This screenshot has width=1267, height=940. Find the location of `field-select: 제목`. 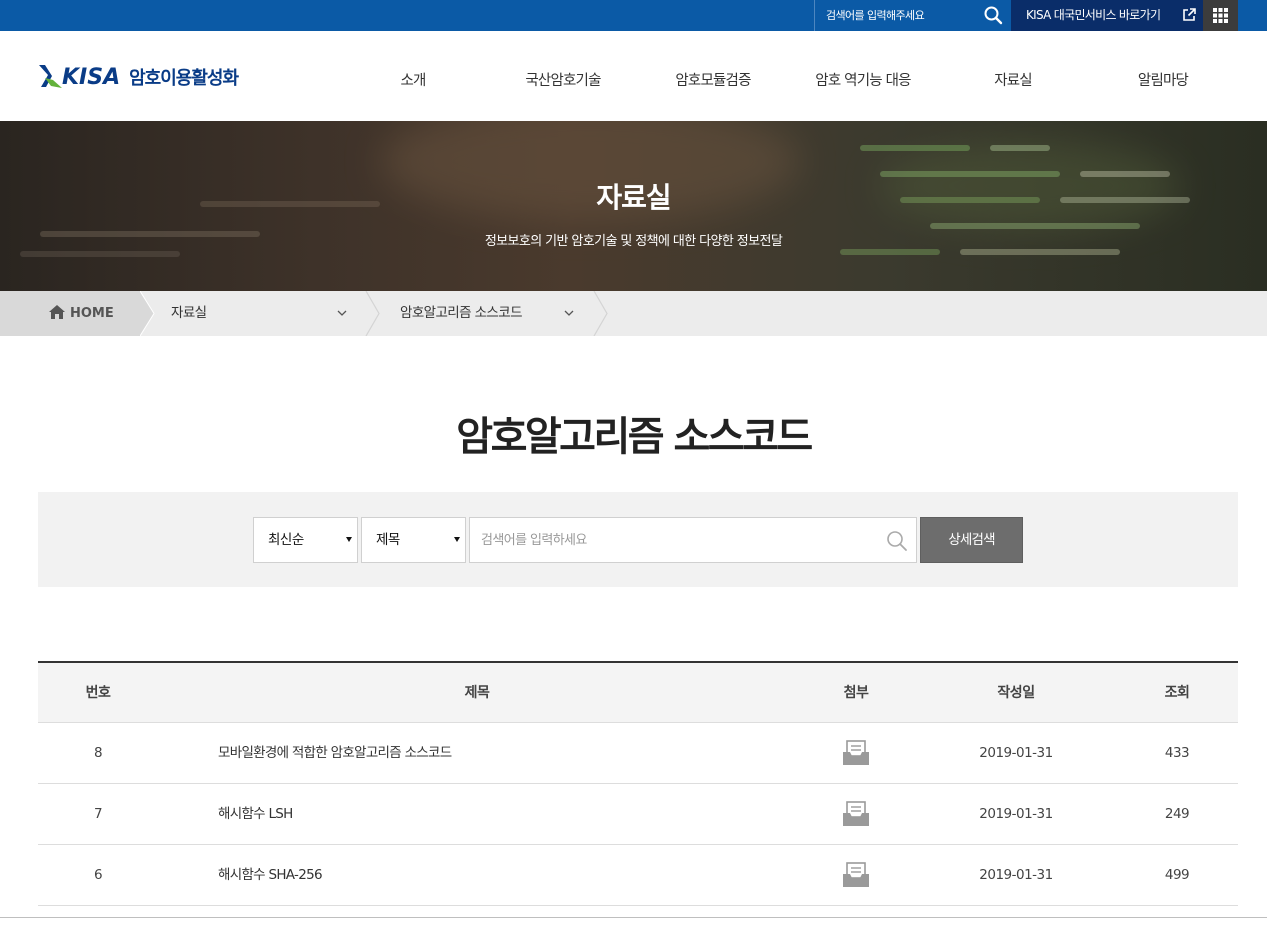

field-select: 제목 is located at coordinates (413, 540).